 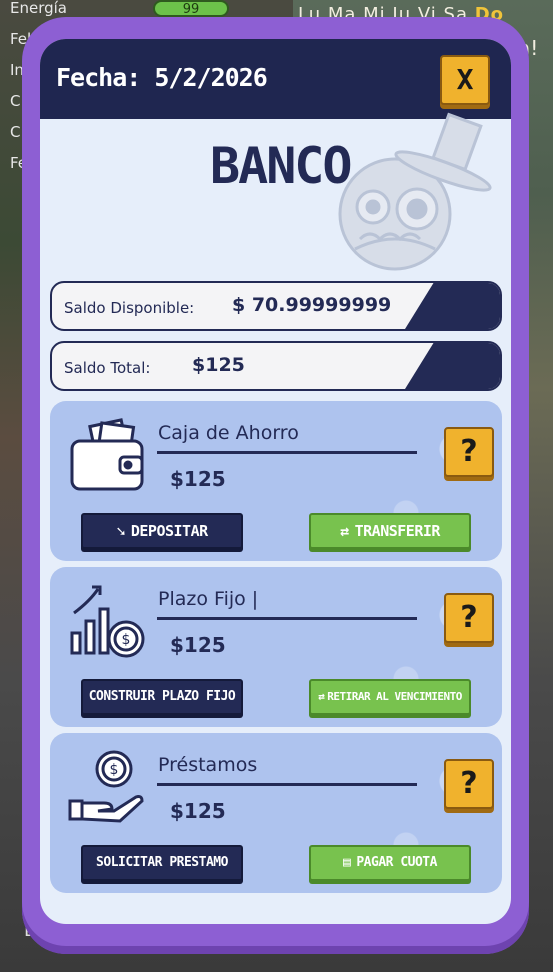 I want to click on available-balance-label: Saldo Disponible:, so click(x=129, y=308).